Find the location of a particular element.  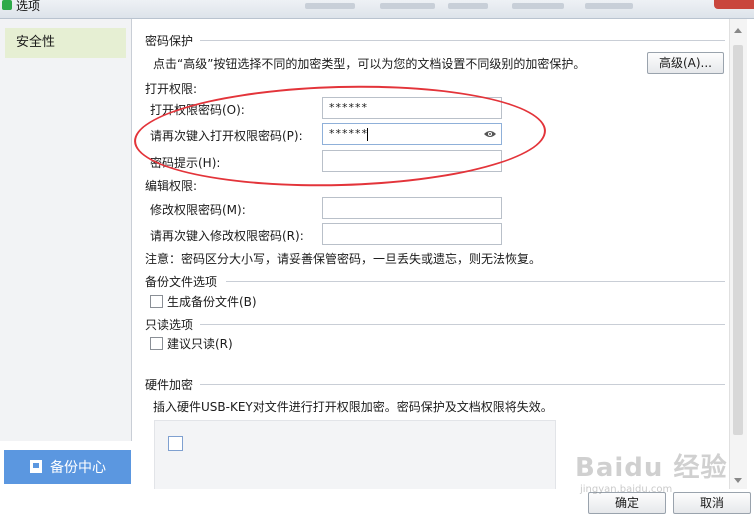

app-icon is located at coordinates (7, 5).